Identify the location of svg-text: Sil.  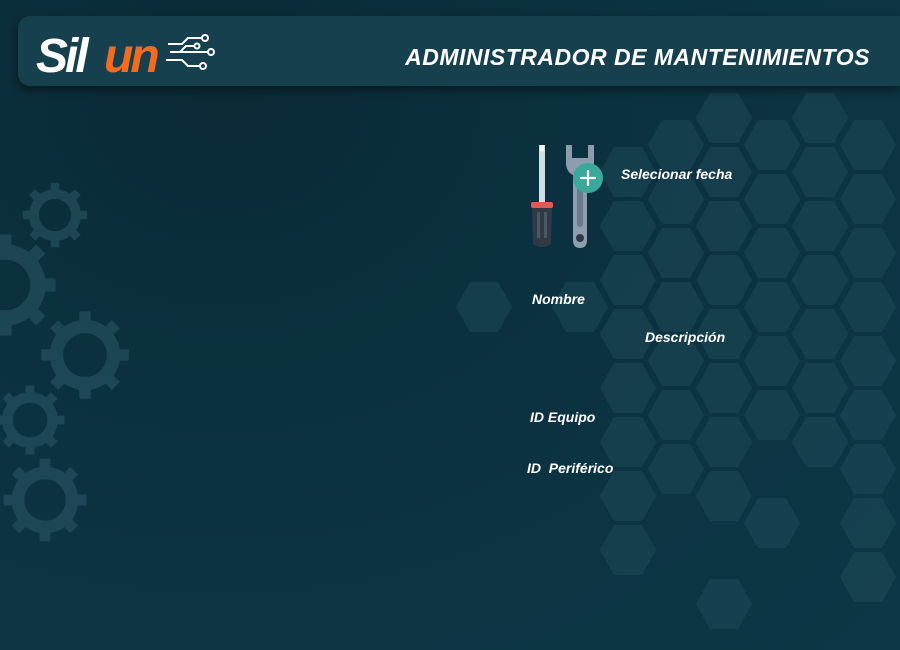
(63, 56).